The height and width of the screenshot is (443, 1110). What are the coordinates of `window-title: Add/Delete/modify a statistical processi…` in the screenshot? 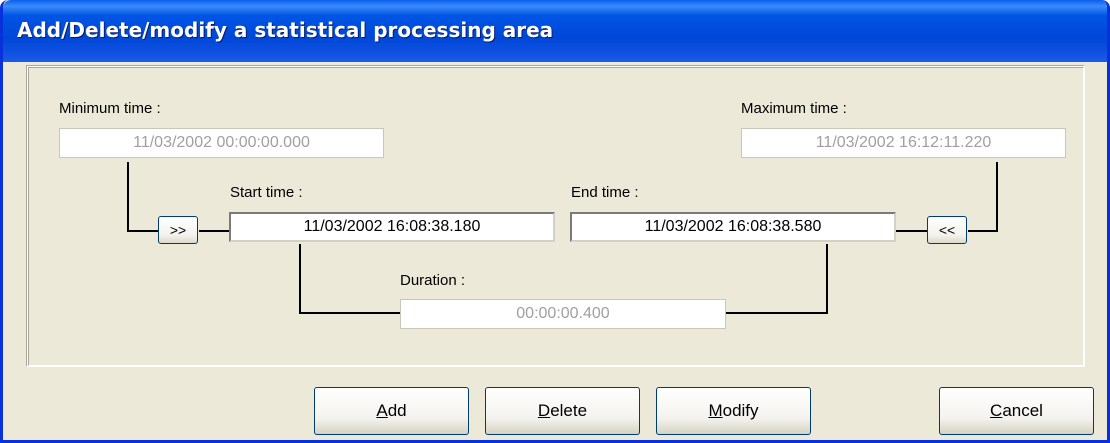 It's located at (285, 30).